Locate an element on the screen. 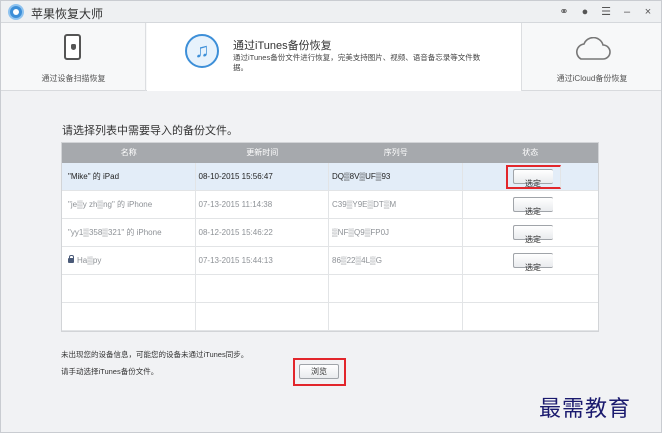  backup-time: 07-13-2015 15:44:13 is located at coordinates (263, 260).